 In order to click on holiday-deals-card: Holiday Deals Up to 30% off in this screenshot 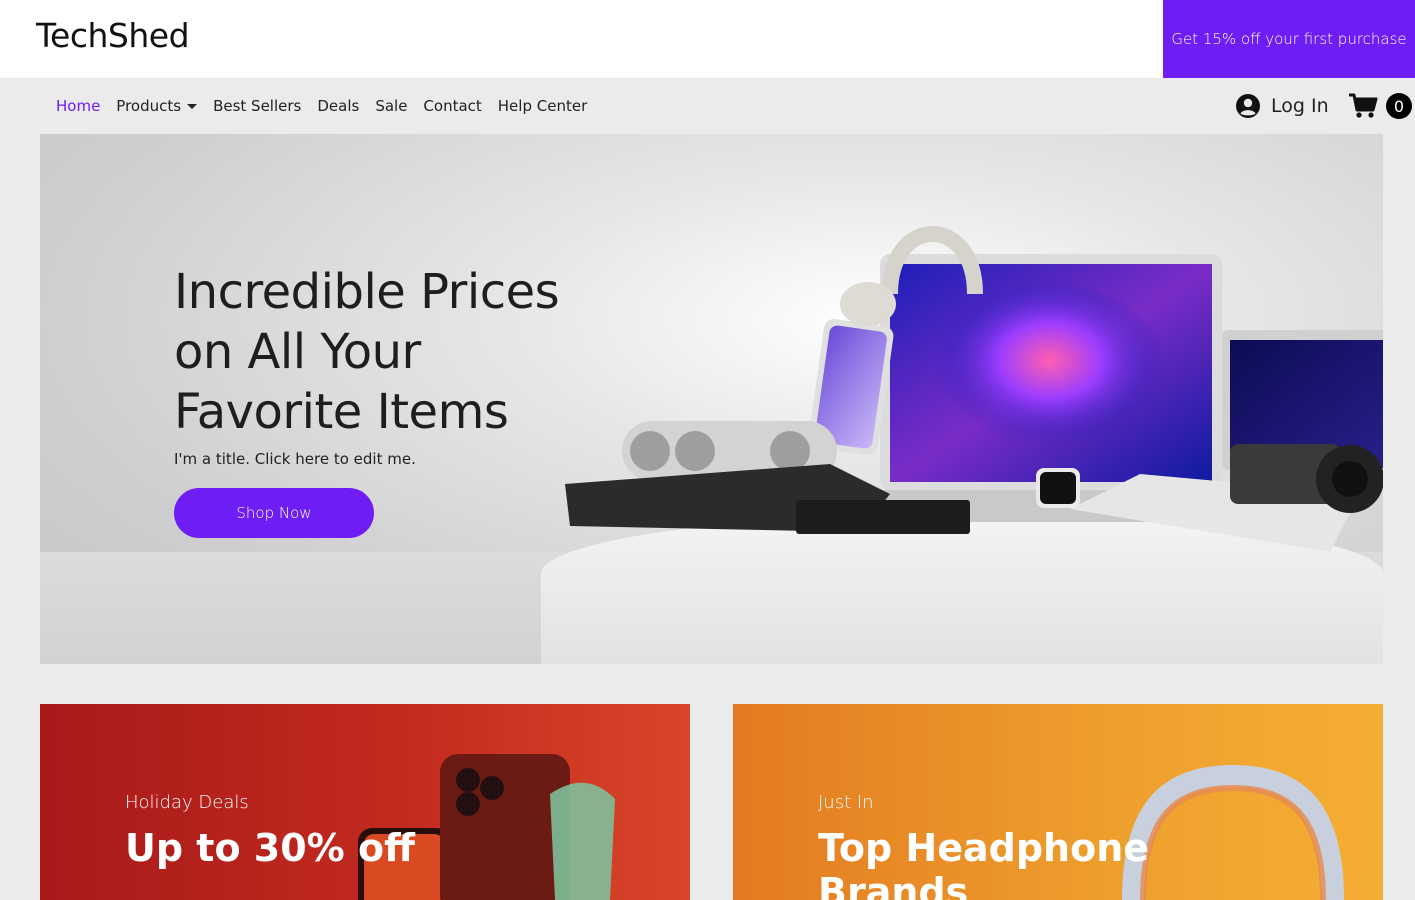, I will do `click(365, 802)`.